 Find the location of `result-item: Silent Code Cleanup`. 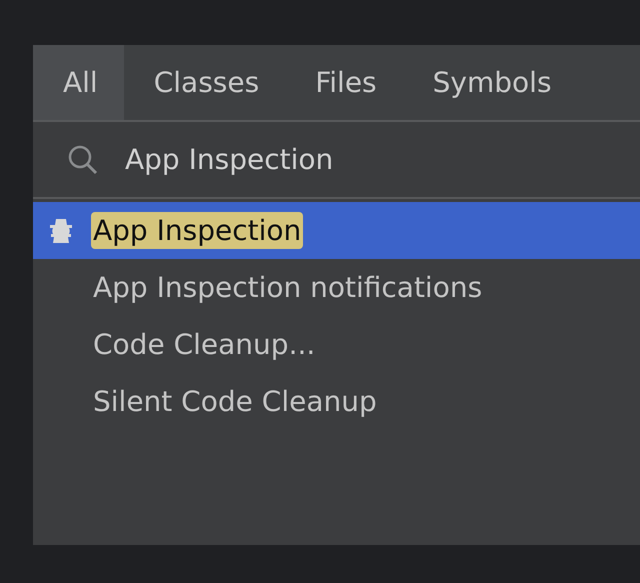

result-item: Silent Code Cleanup is located at coordinates (336, 401).